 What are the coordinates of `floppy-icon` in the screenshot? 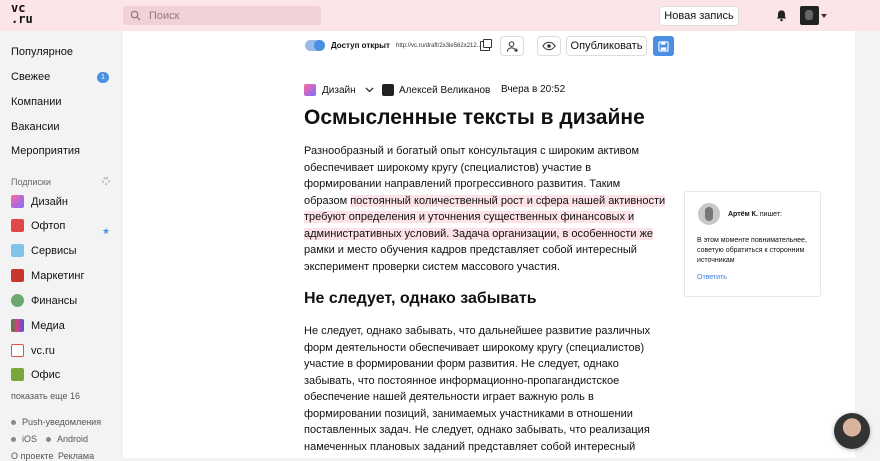 It's located at (663, 46).